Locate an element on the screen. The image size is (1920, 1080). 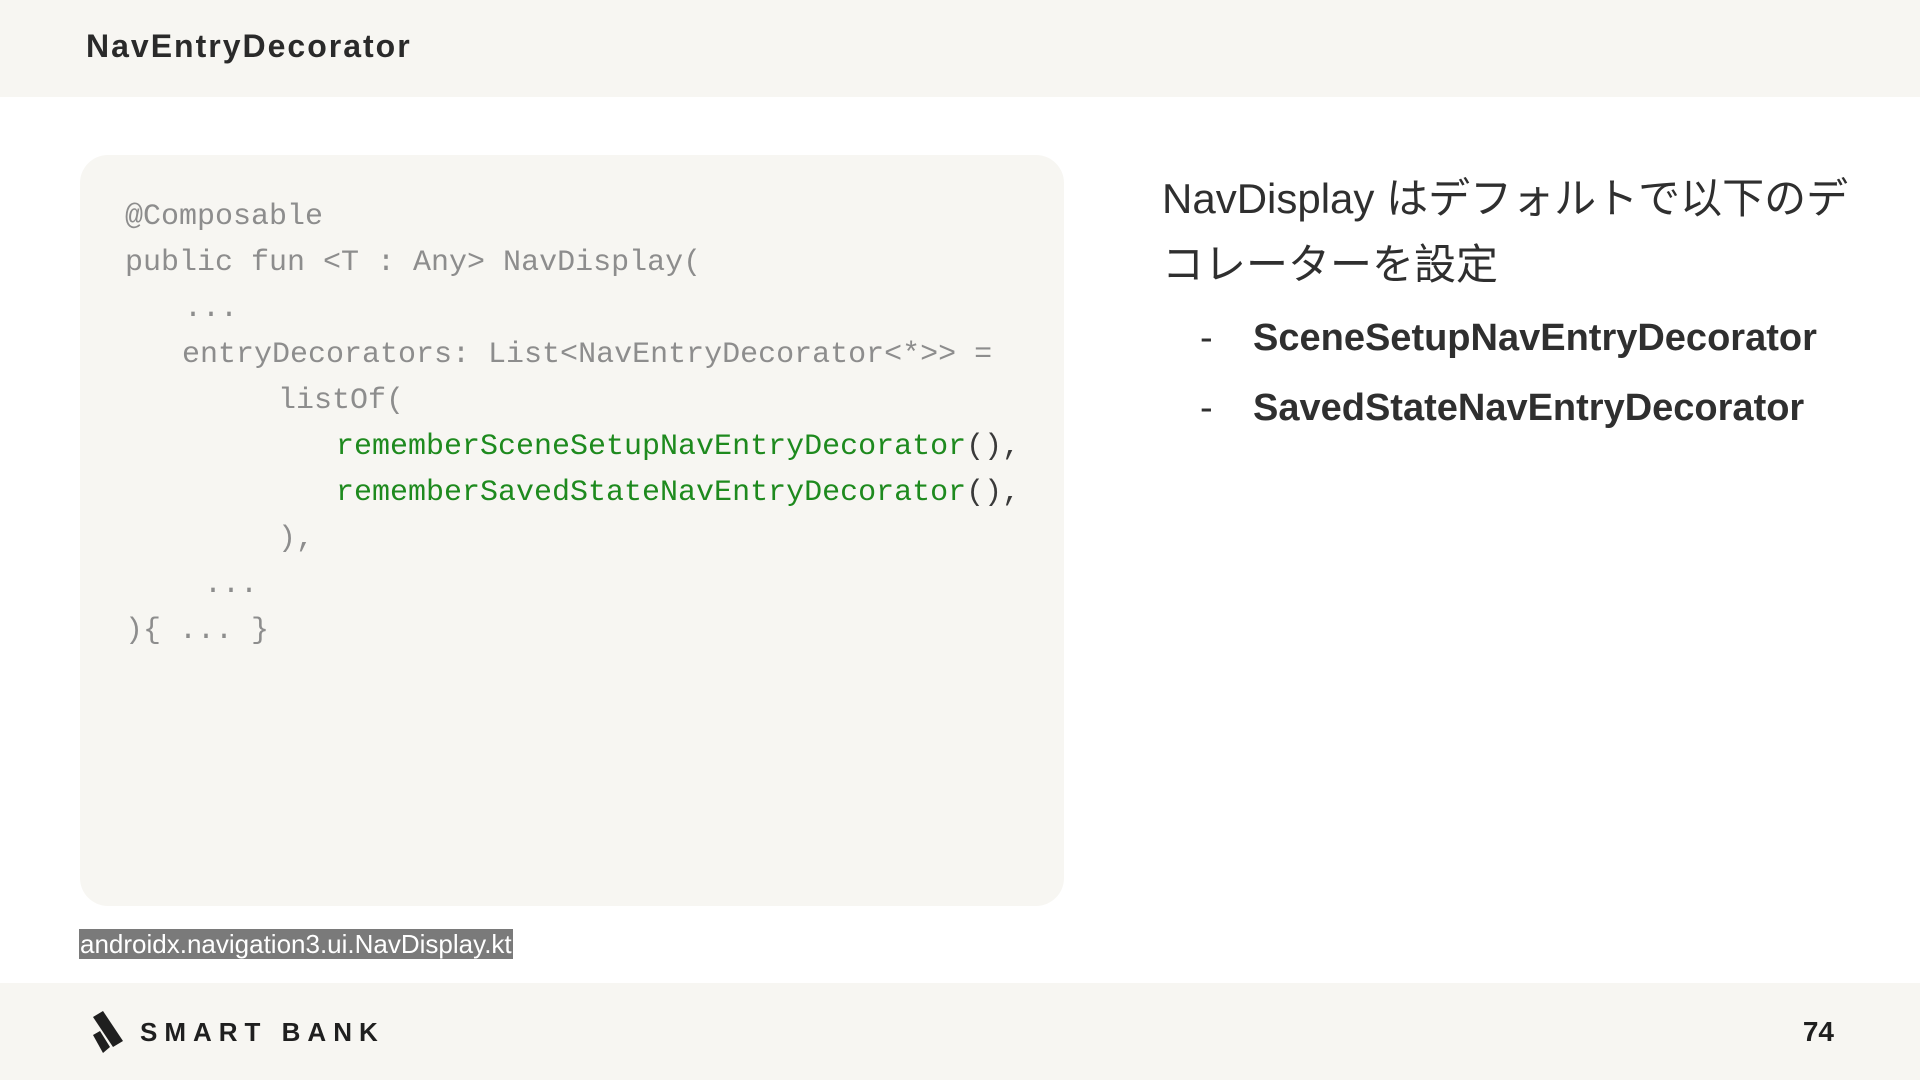
code-line-highlight: rememberSceneSetupNavEntryDecorator(), is located at coordinates (678, 447).